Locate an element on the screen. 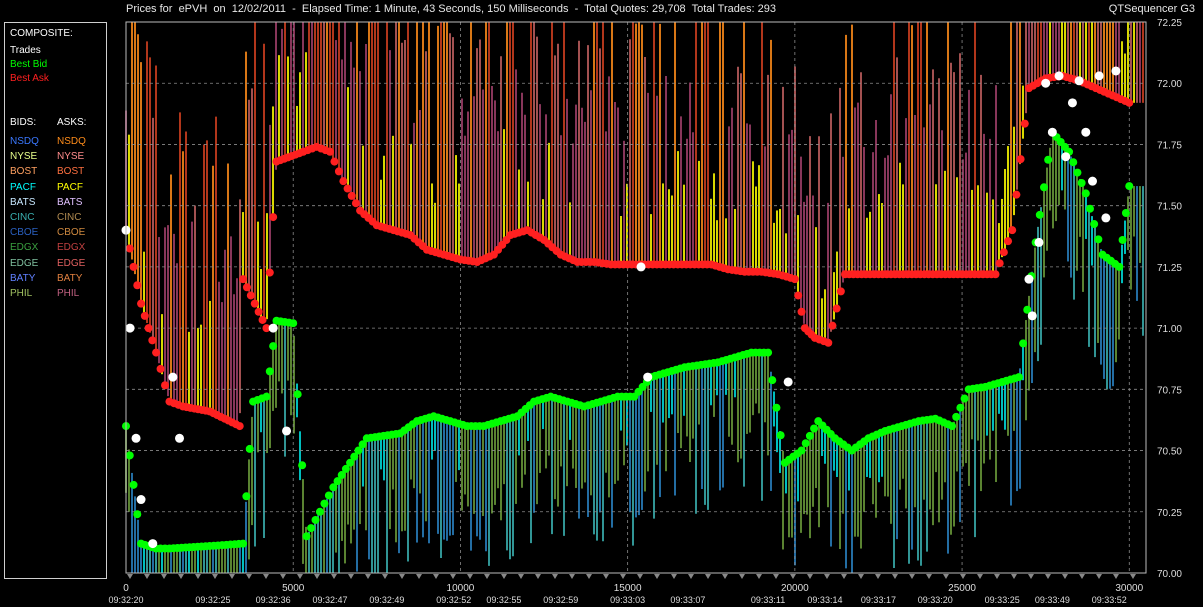 The height and width of the screenshot is (607, 1203). time-label: 09:32:52 is located at coordinates (453, 600).